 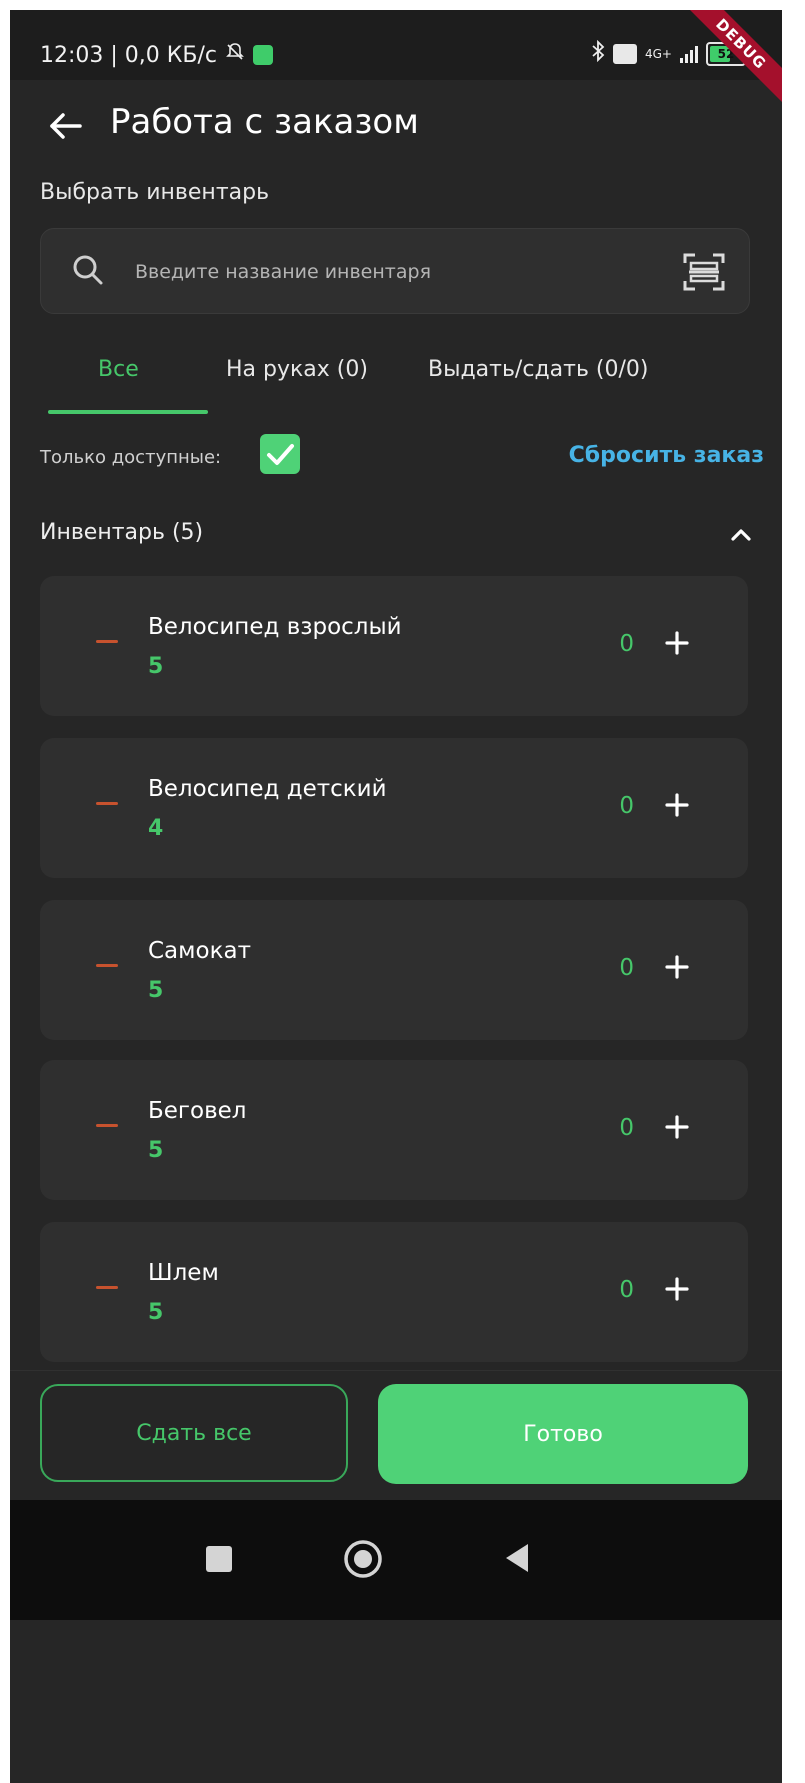 What do you see at coordinates (396, 61) in the screenshot?
I see `status-bar: 12:03 | 0,0 КБ/с 4G+ 52 DEBUG` at bounding box center [396, 61].